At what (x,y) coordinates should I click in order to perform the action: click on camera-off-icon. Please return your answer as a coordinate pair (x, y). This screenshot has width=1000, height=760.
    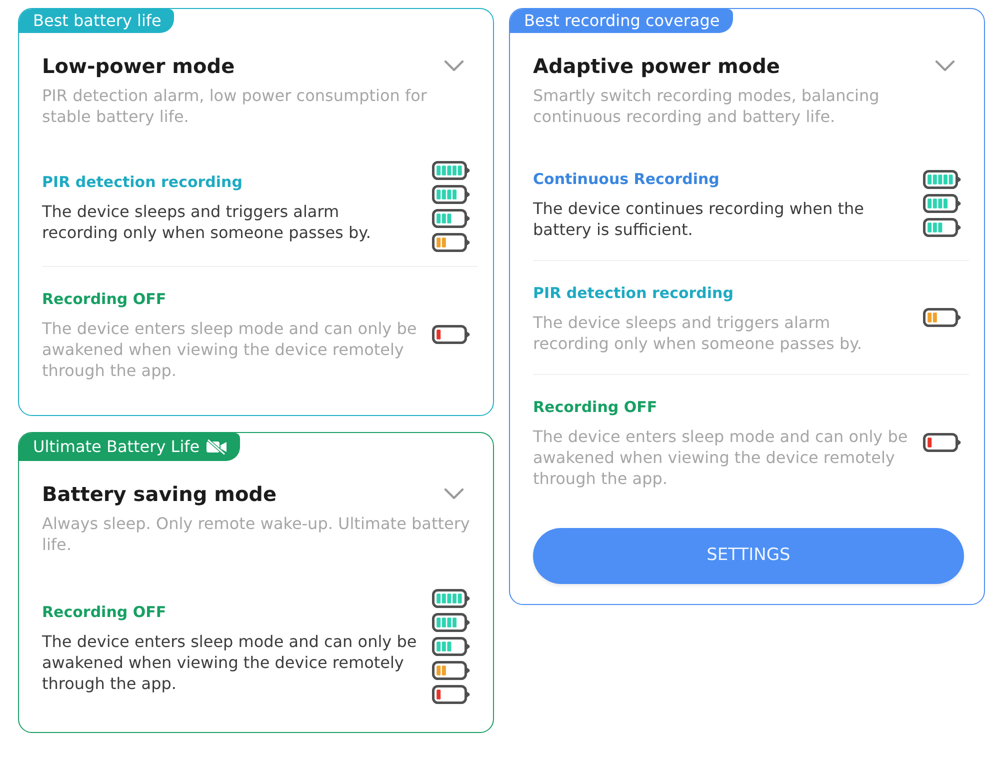
    Looking at the image, I should click on (216, 447).